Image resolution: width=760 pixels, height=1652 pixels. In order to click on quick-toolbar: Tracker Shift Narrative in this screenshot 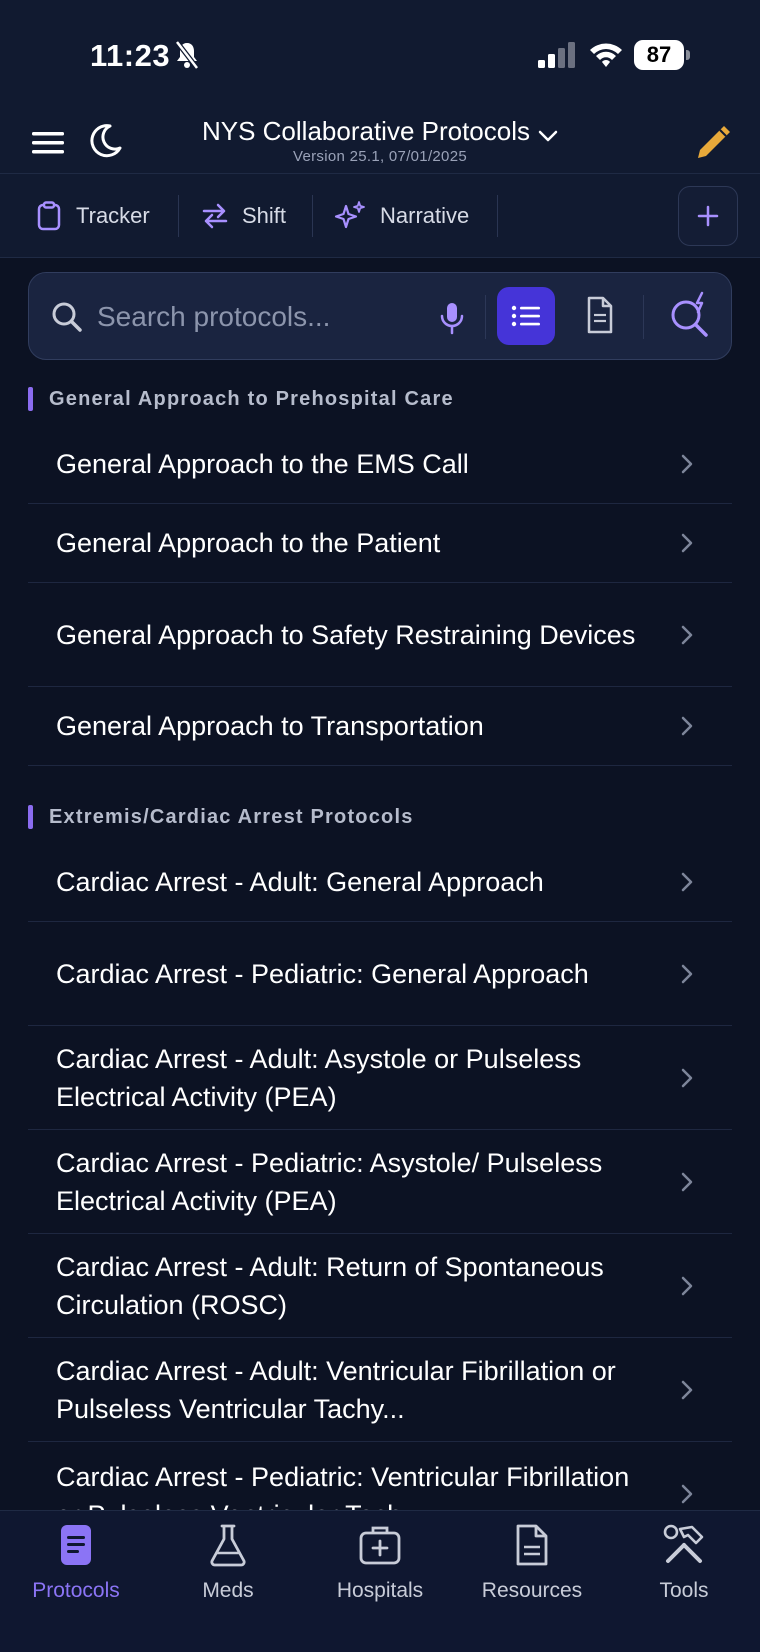, I will do `click(380, 216)`.